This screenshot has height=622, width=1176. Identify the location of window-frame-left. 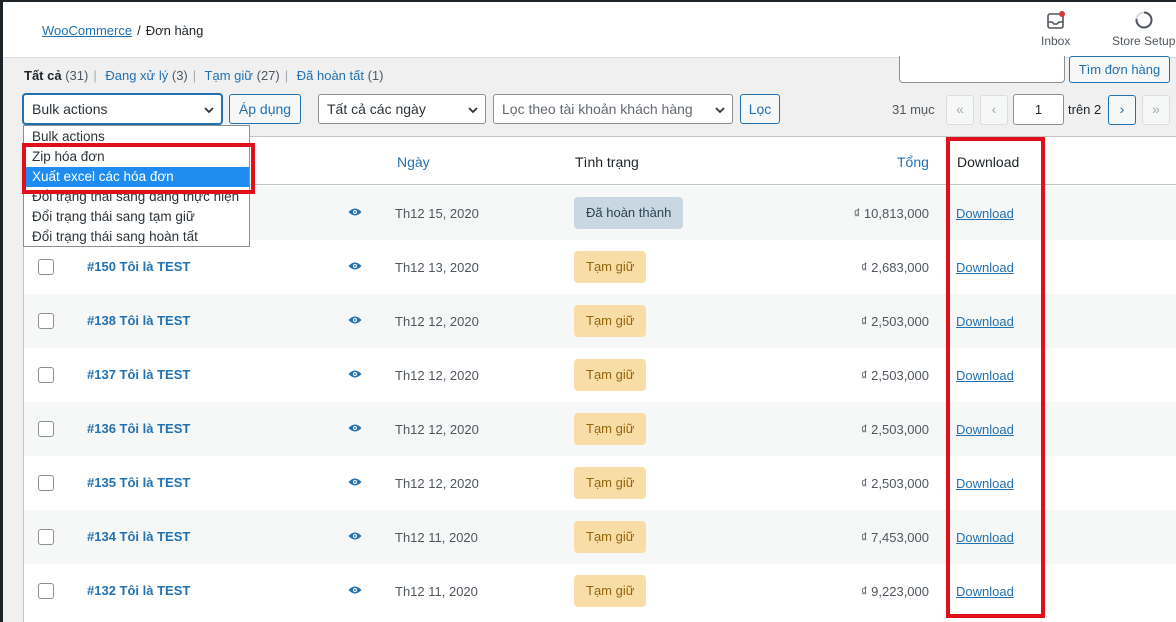
(1, 311).